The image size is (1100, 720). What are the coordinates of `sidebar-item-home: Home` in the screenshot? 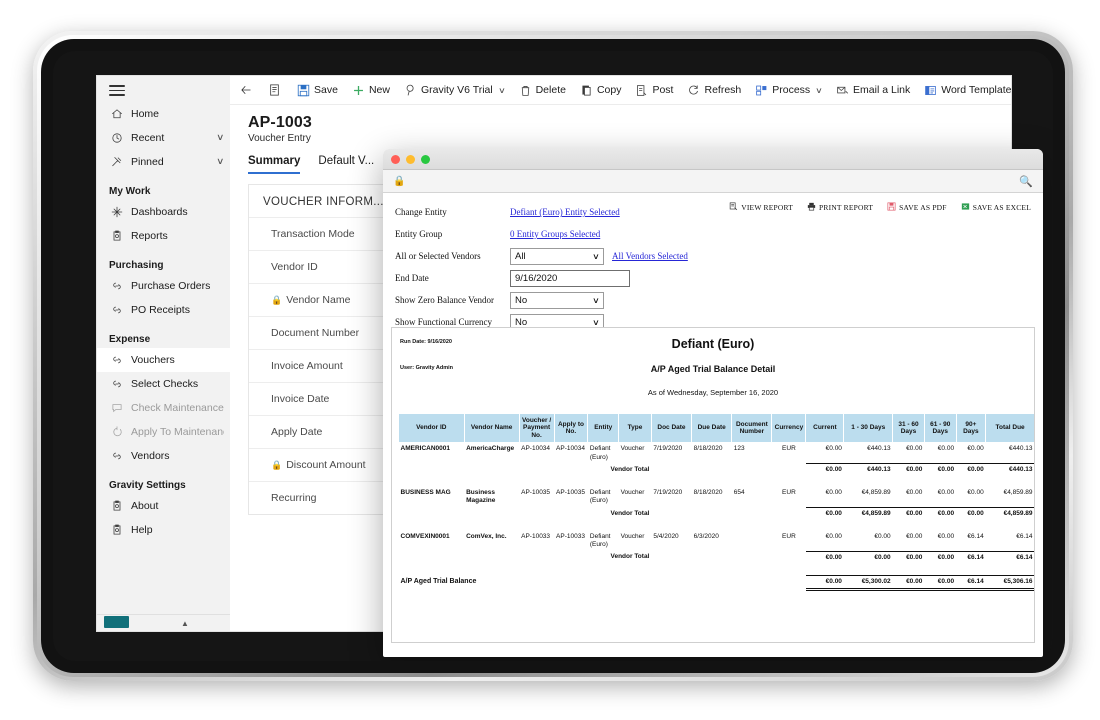 It's located at (163, 114).